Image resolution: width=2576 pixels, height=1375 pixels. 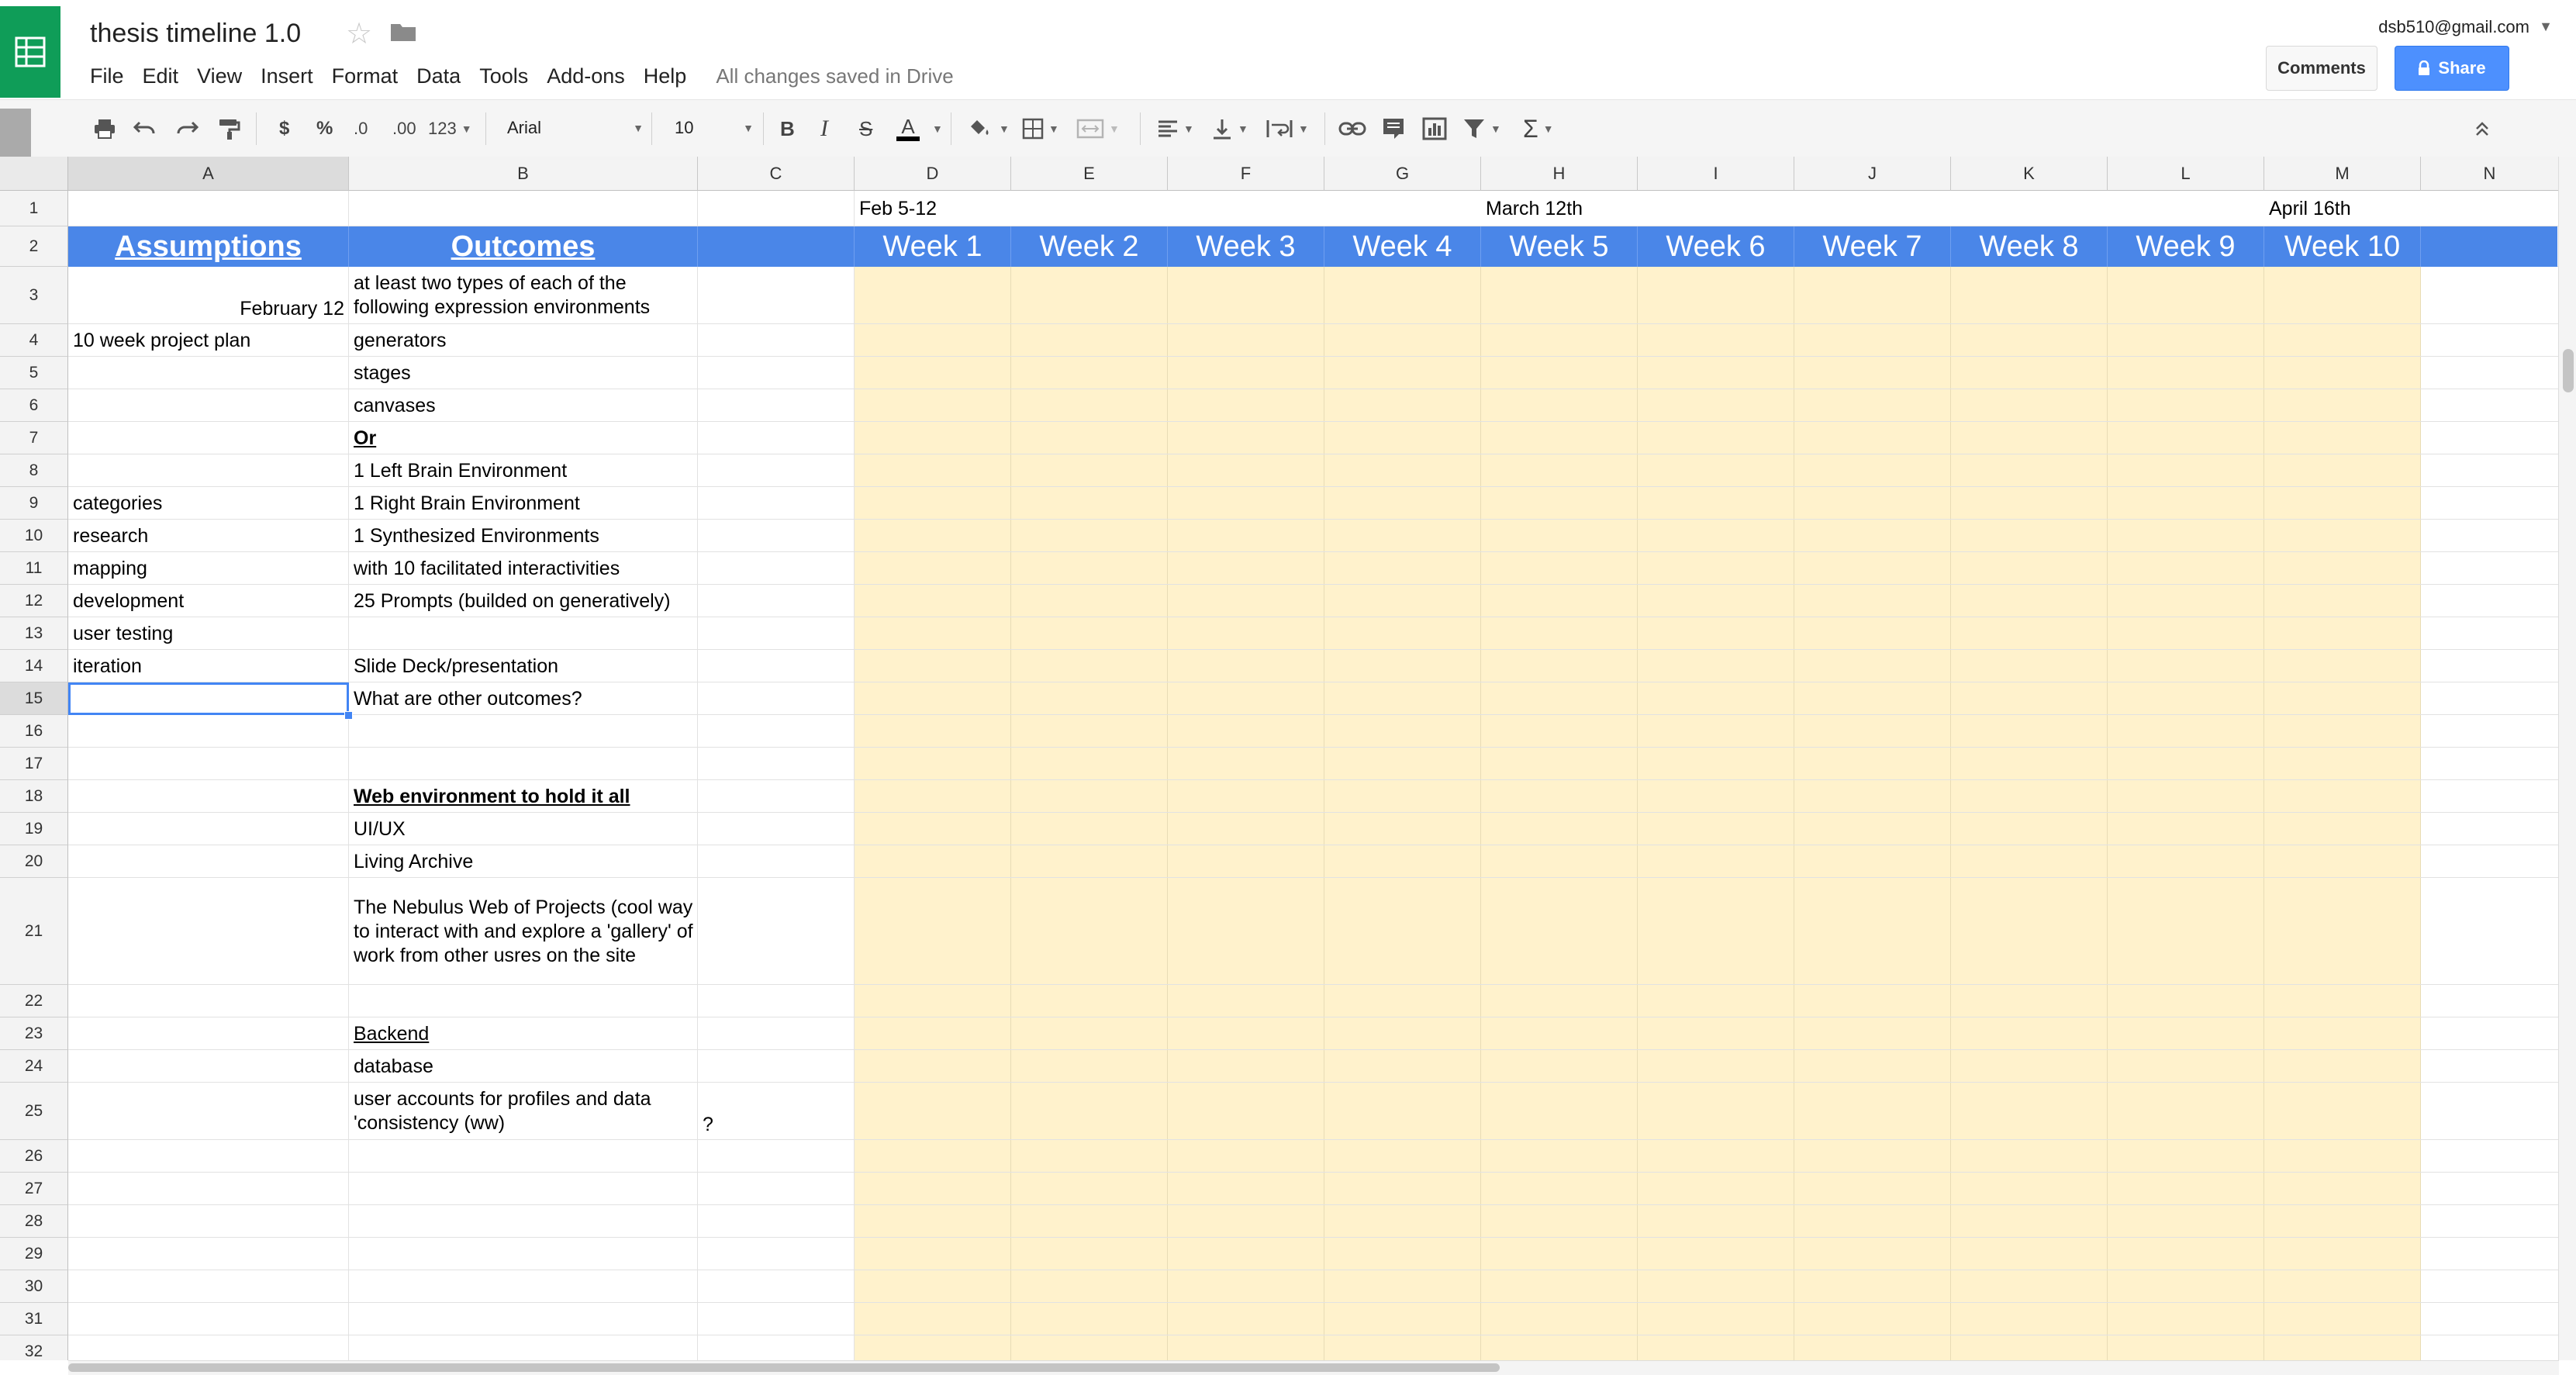 What do you see at coordinates (523, 470) in the screenshot?
I see `cell-b8: 1 Left Brain Environment` at bounding box center [523, 470].